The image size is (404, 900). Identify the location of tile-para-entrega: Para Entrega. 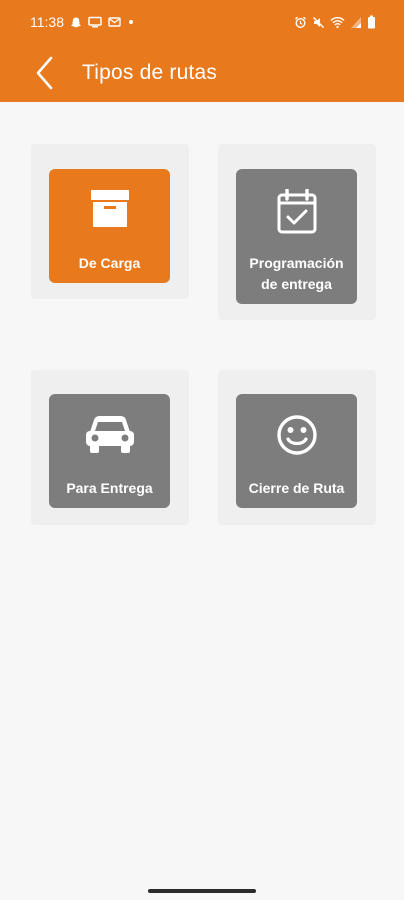
(109, 451).